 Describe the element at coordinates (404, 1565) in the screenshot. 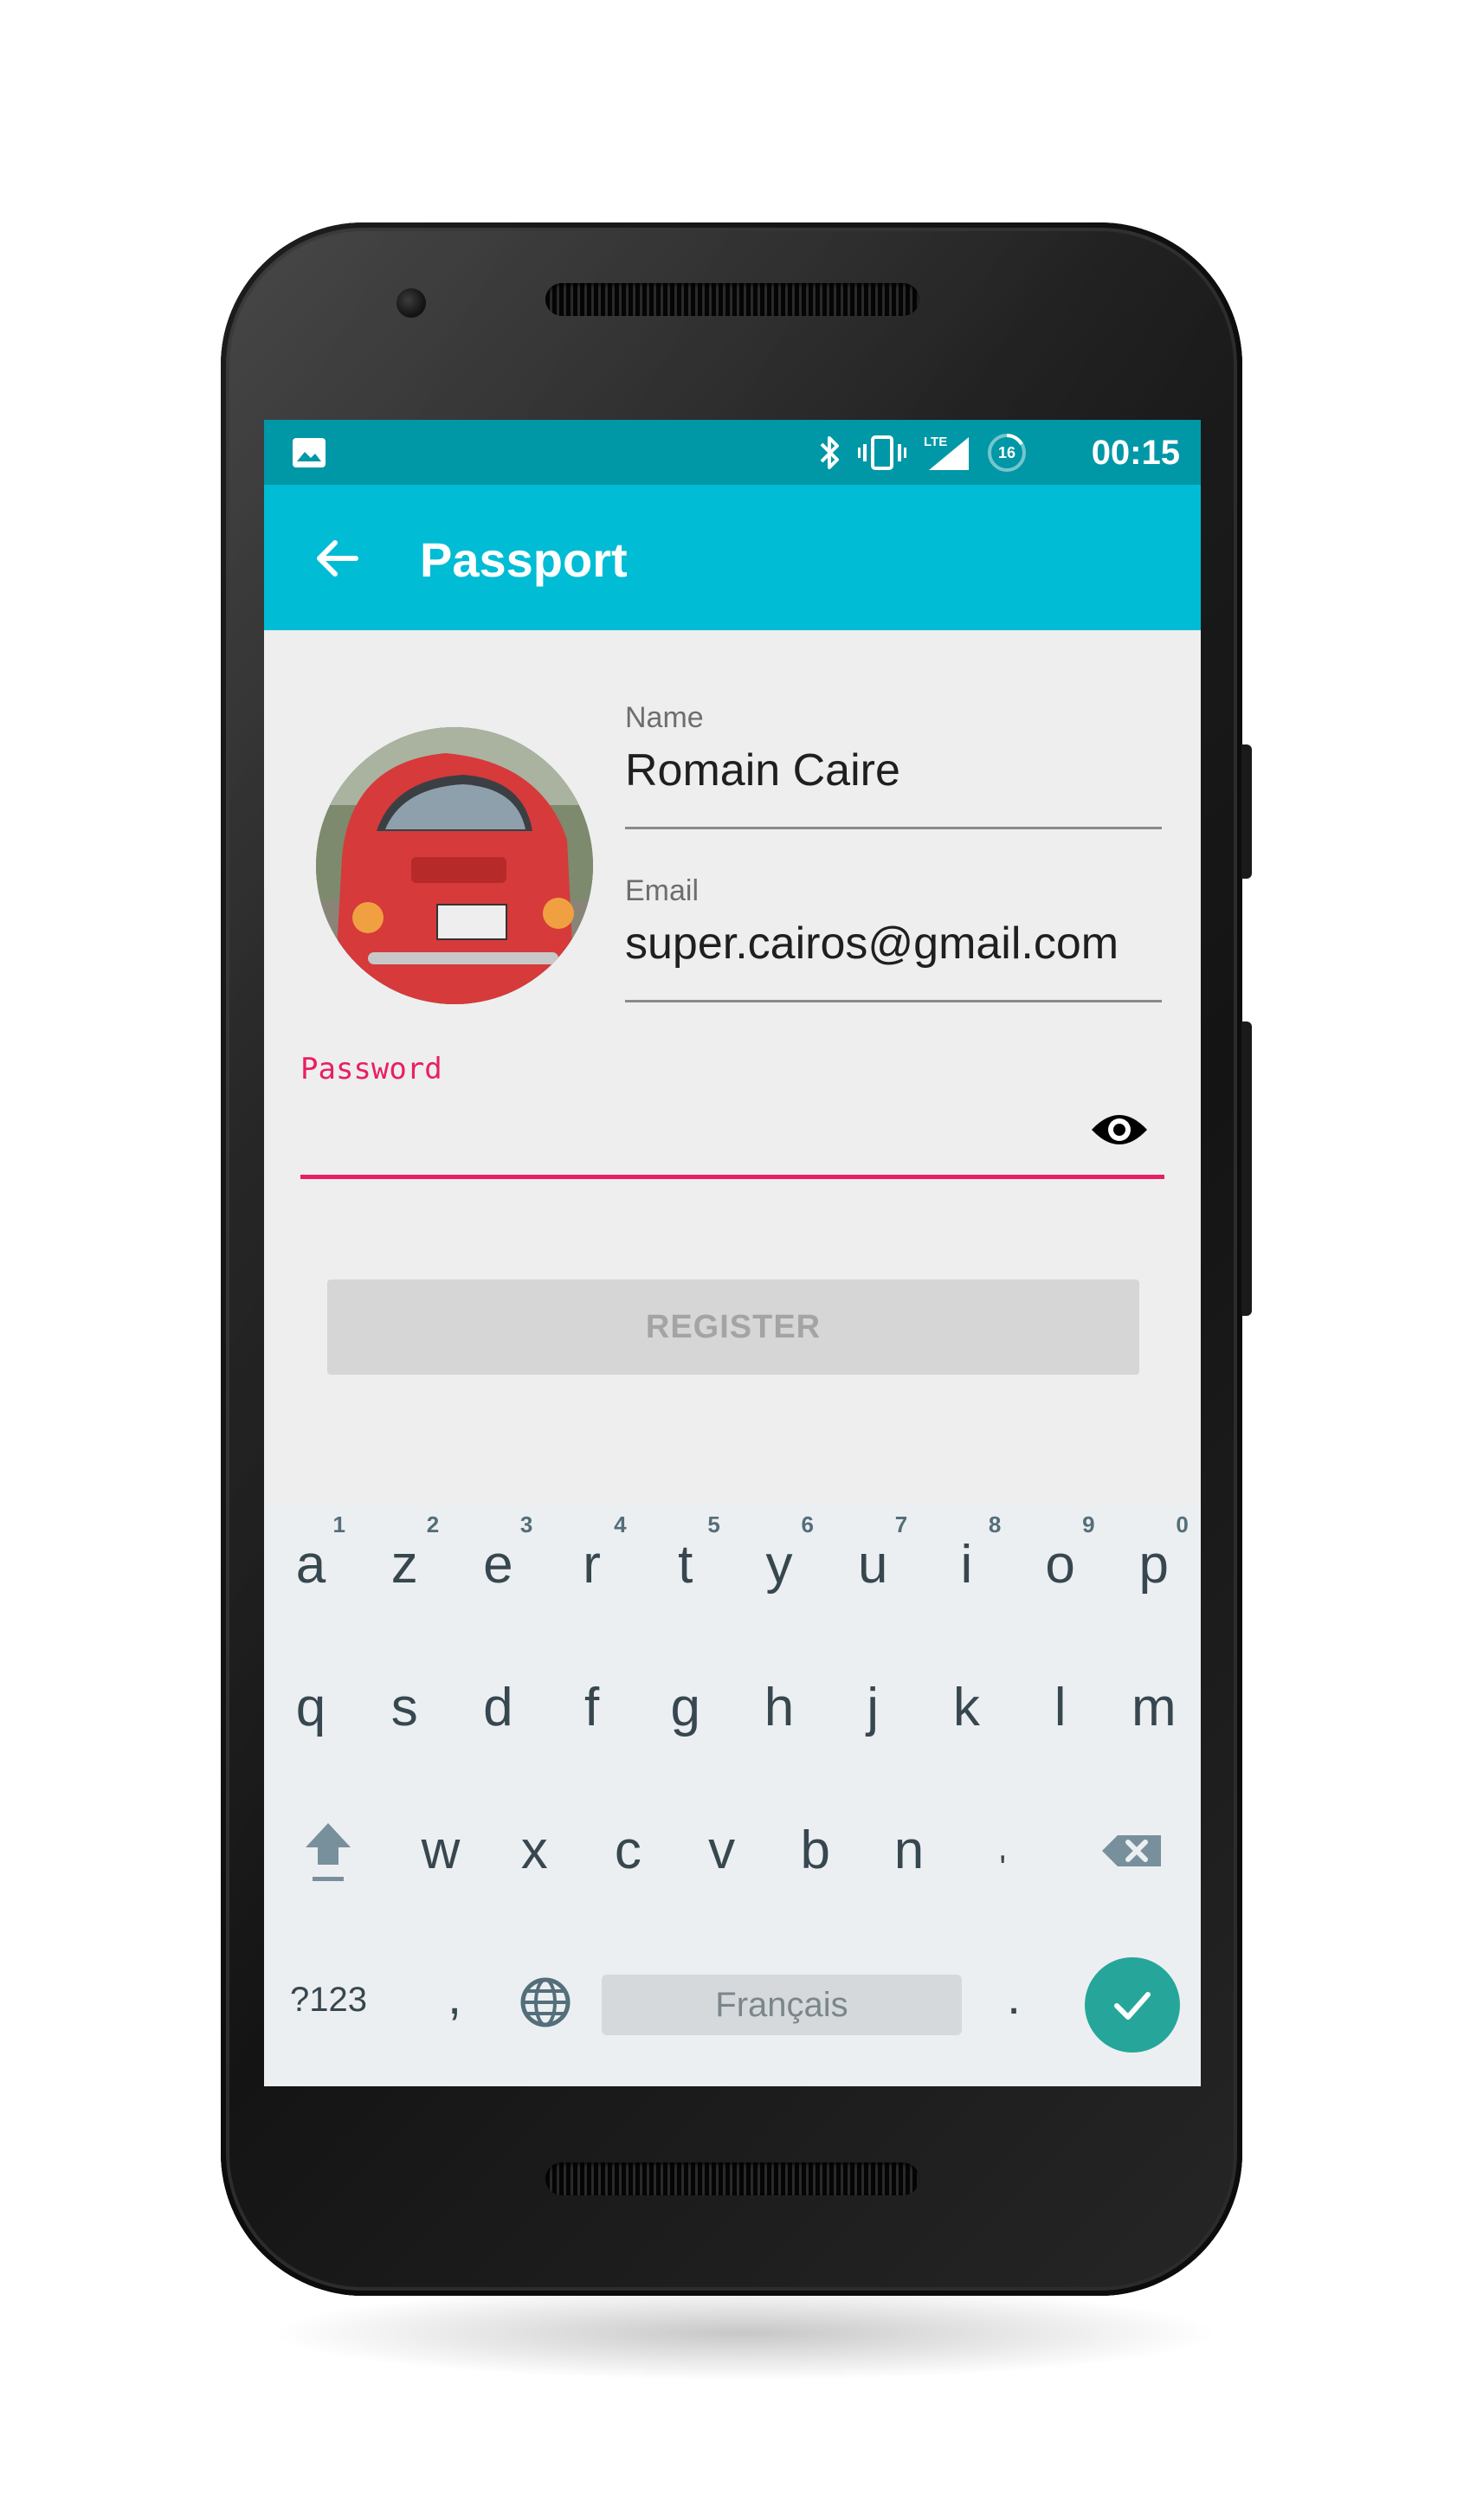

I see `key-label: z` at that location.